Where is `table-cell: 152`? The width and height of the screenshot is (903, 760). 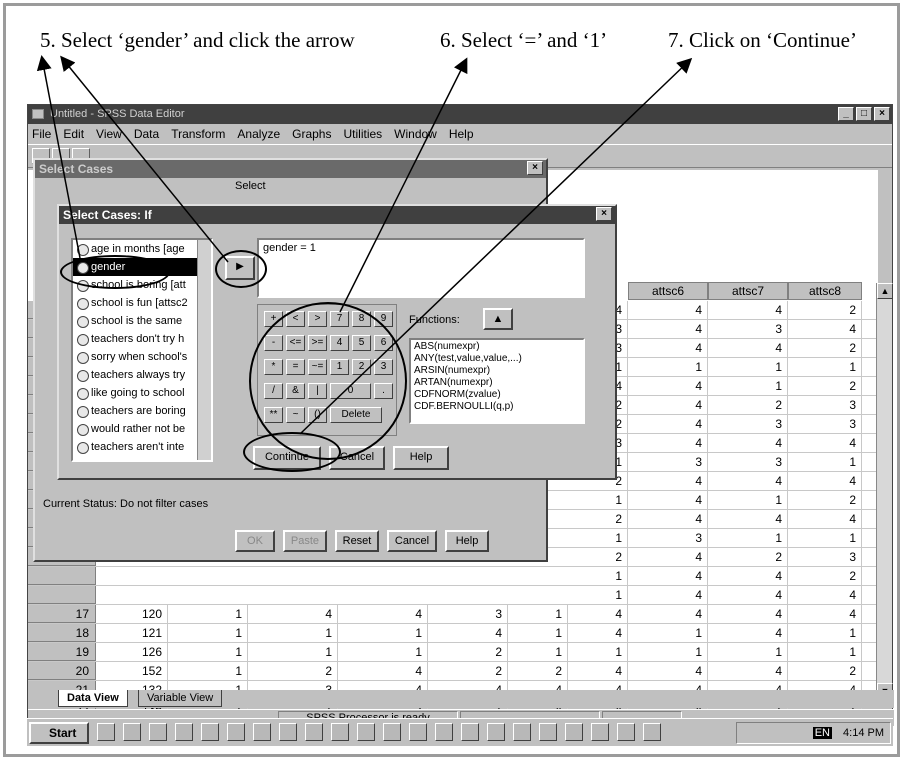 table-cell: 152 is located at coordinates (132, 671).